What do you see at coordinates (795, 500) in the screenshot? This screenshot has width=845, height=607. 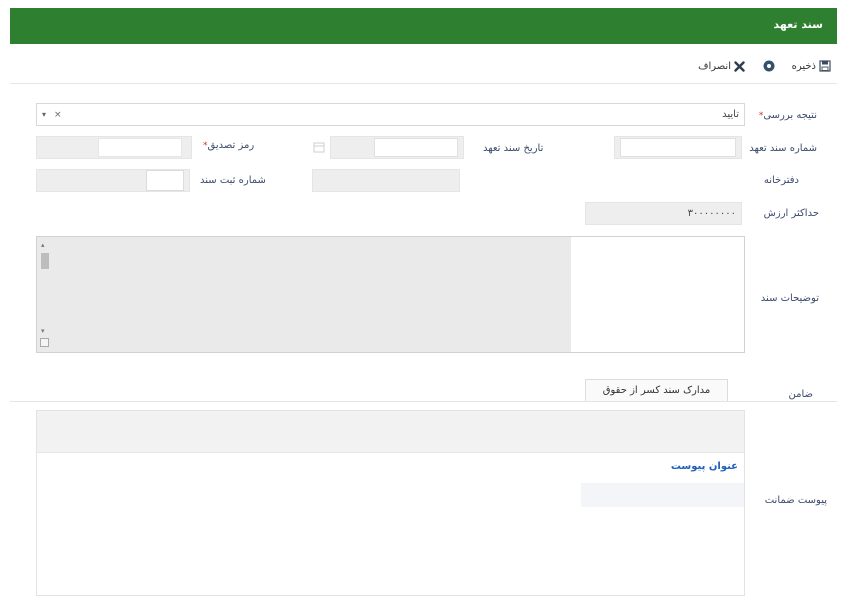 I see `guarantee-attachment-label: پیوست ضمانت` at bounding box center [795, 500].